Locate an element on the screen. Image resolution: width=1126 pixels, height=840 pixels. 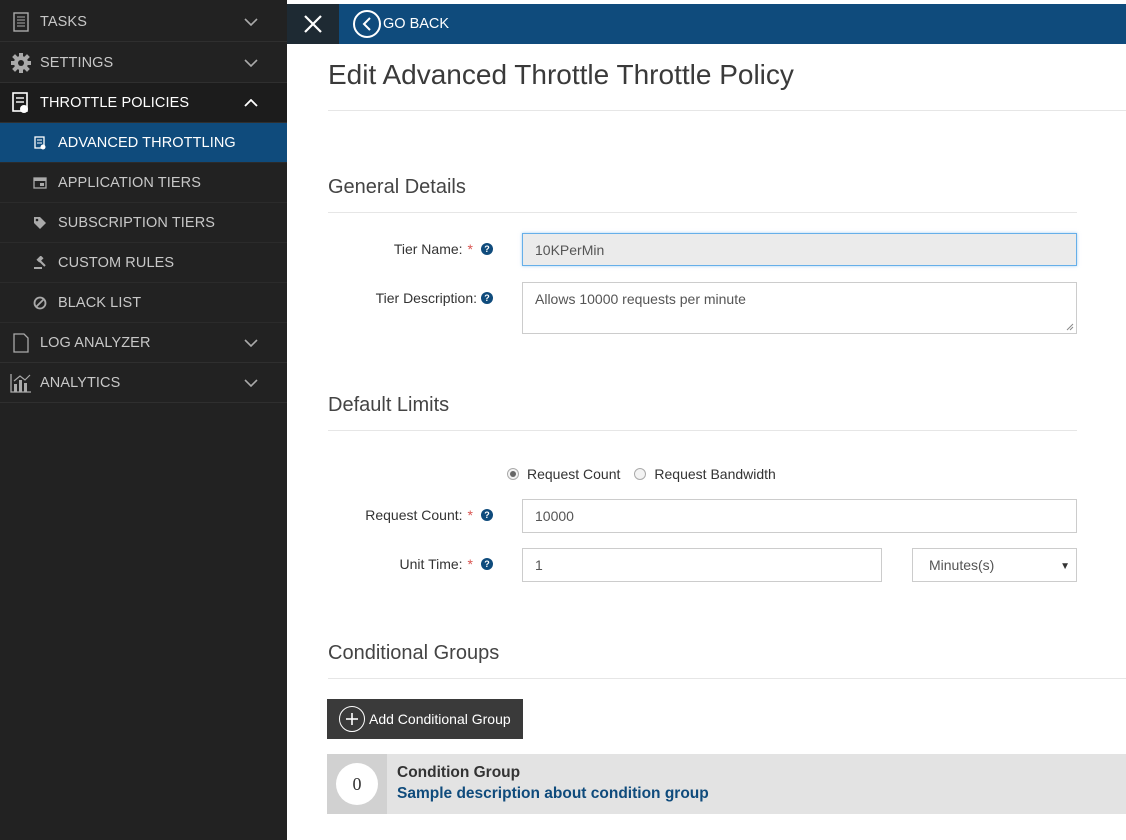
plus-circle-icon is located at coordinates (352, 719).